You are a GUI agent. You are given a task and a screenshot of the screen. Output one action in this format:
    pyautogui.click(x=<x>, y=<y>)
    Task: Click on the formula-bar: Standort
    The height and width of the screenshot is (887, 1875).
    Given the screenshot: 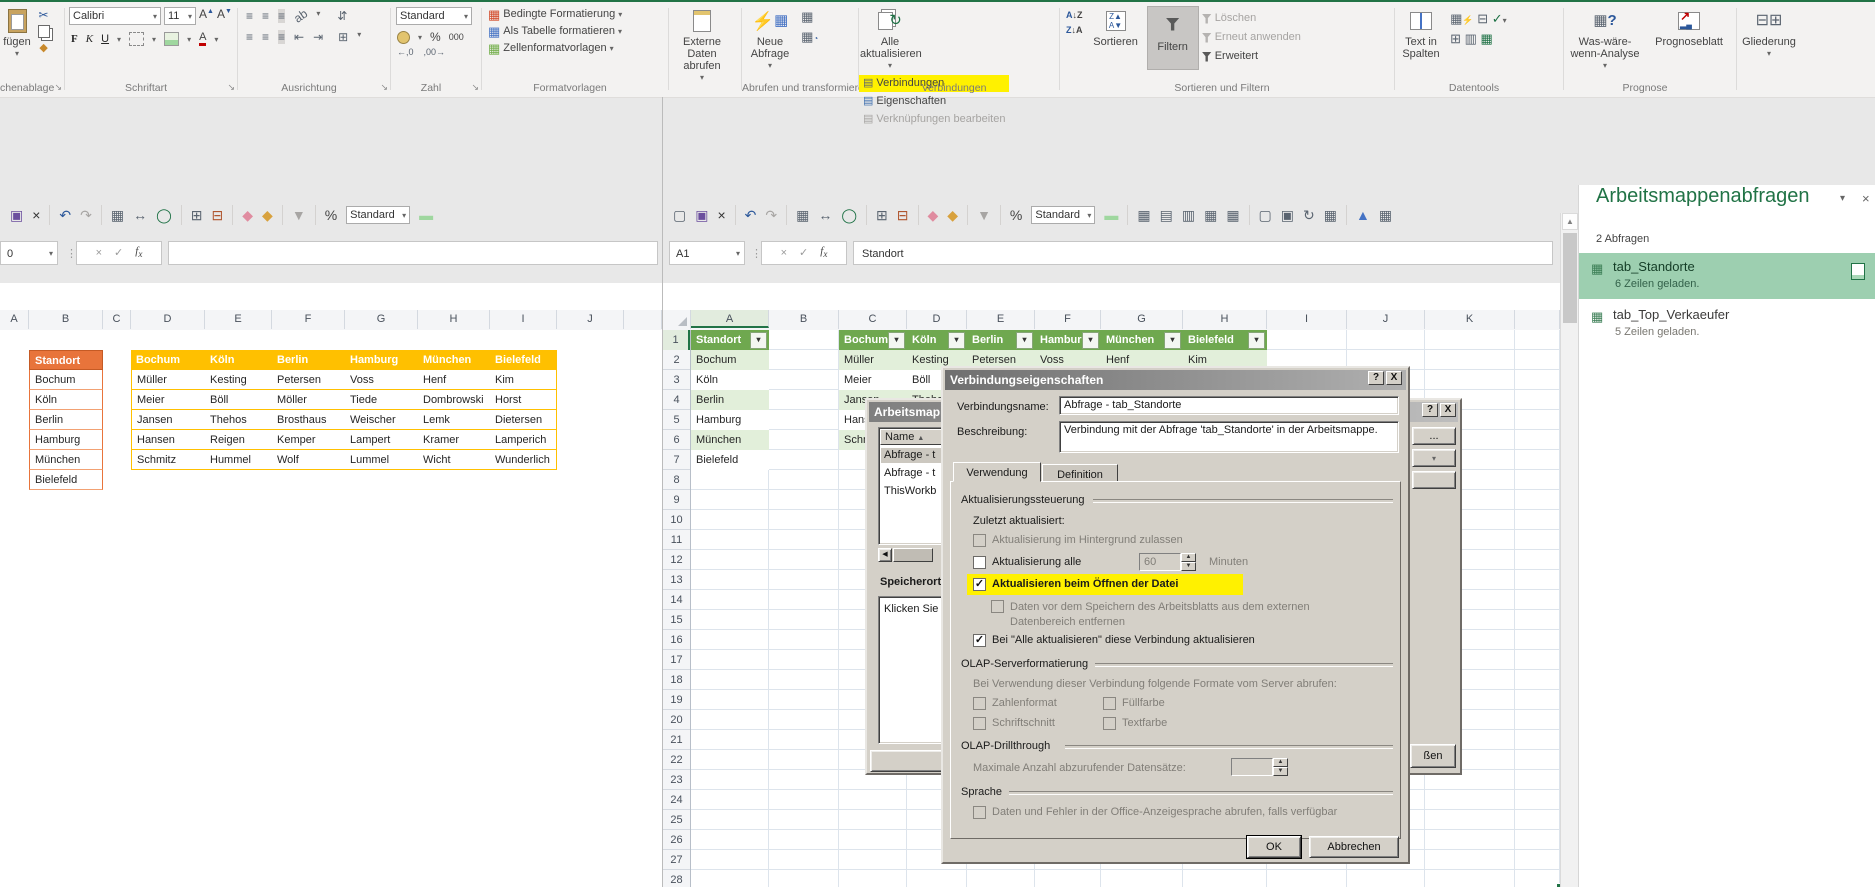 What is the action you would take?
    pyautogui.click(x=1203, y=253)
    